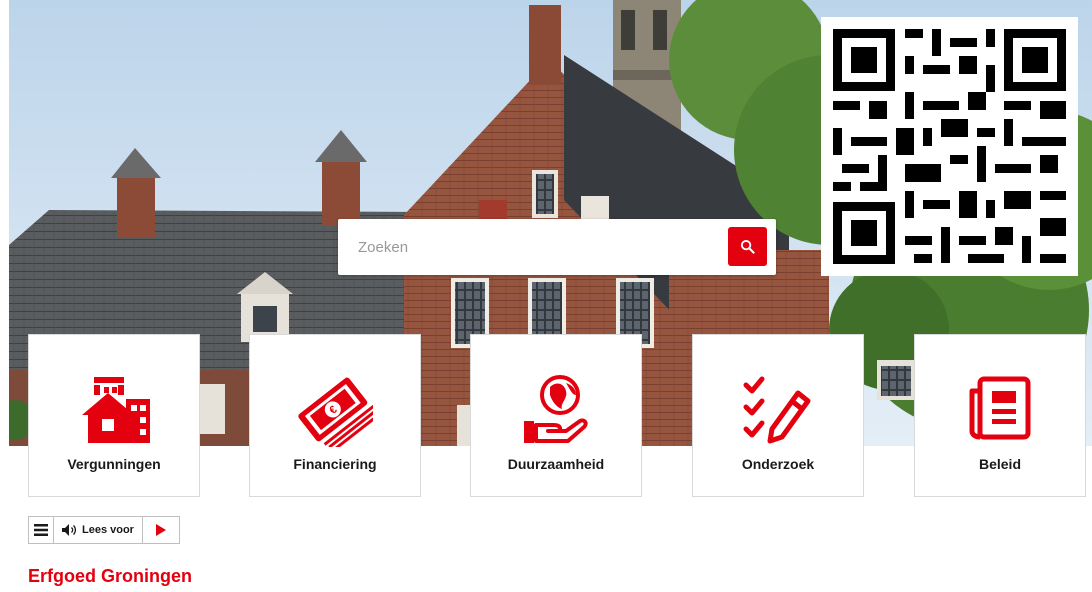 Image resolution: width=1092 pixels, height=592 pixels. I want to click on building-house-icon, so click(116, 410).